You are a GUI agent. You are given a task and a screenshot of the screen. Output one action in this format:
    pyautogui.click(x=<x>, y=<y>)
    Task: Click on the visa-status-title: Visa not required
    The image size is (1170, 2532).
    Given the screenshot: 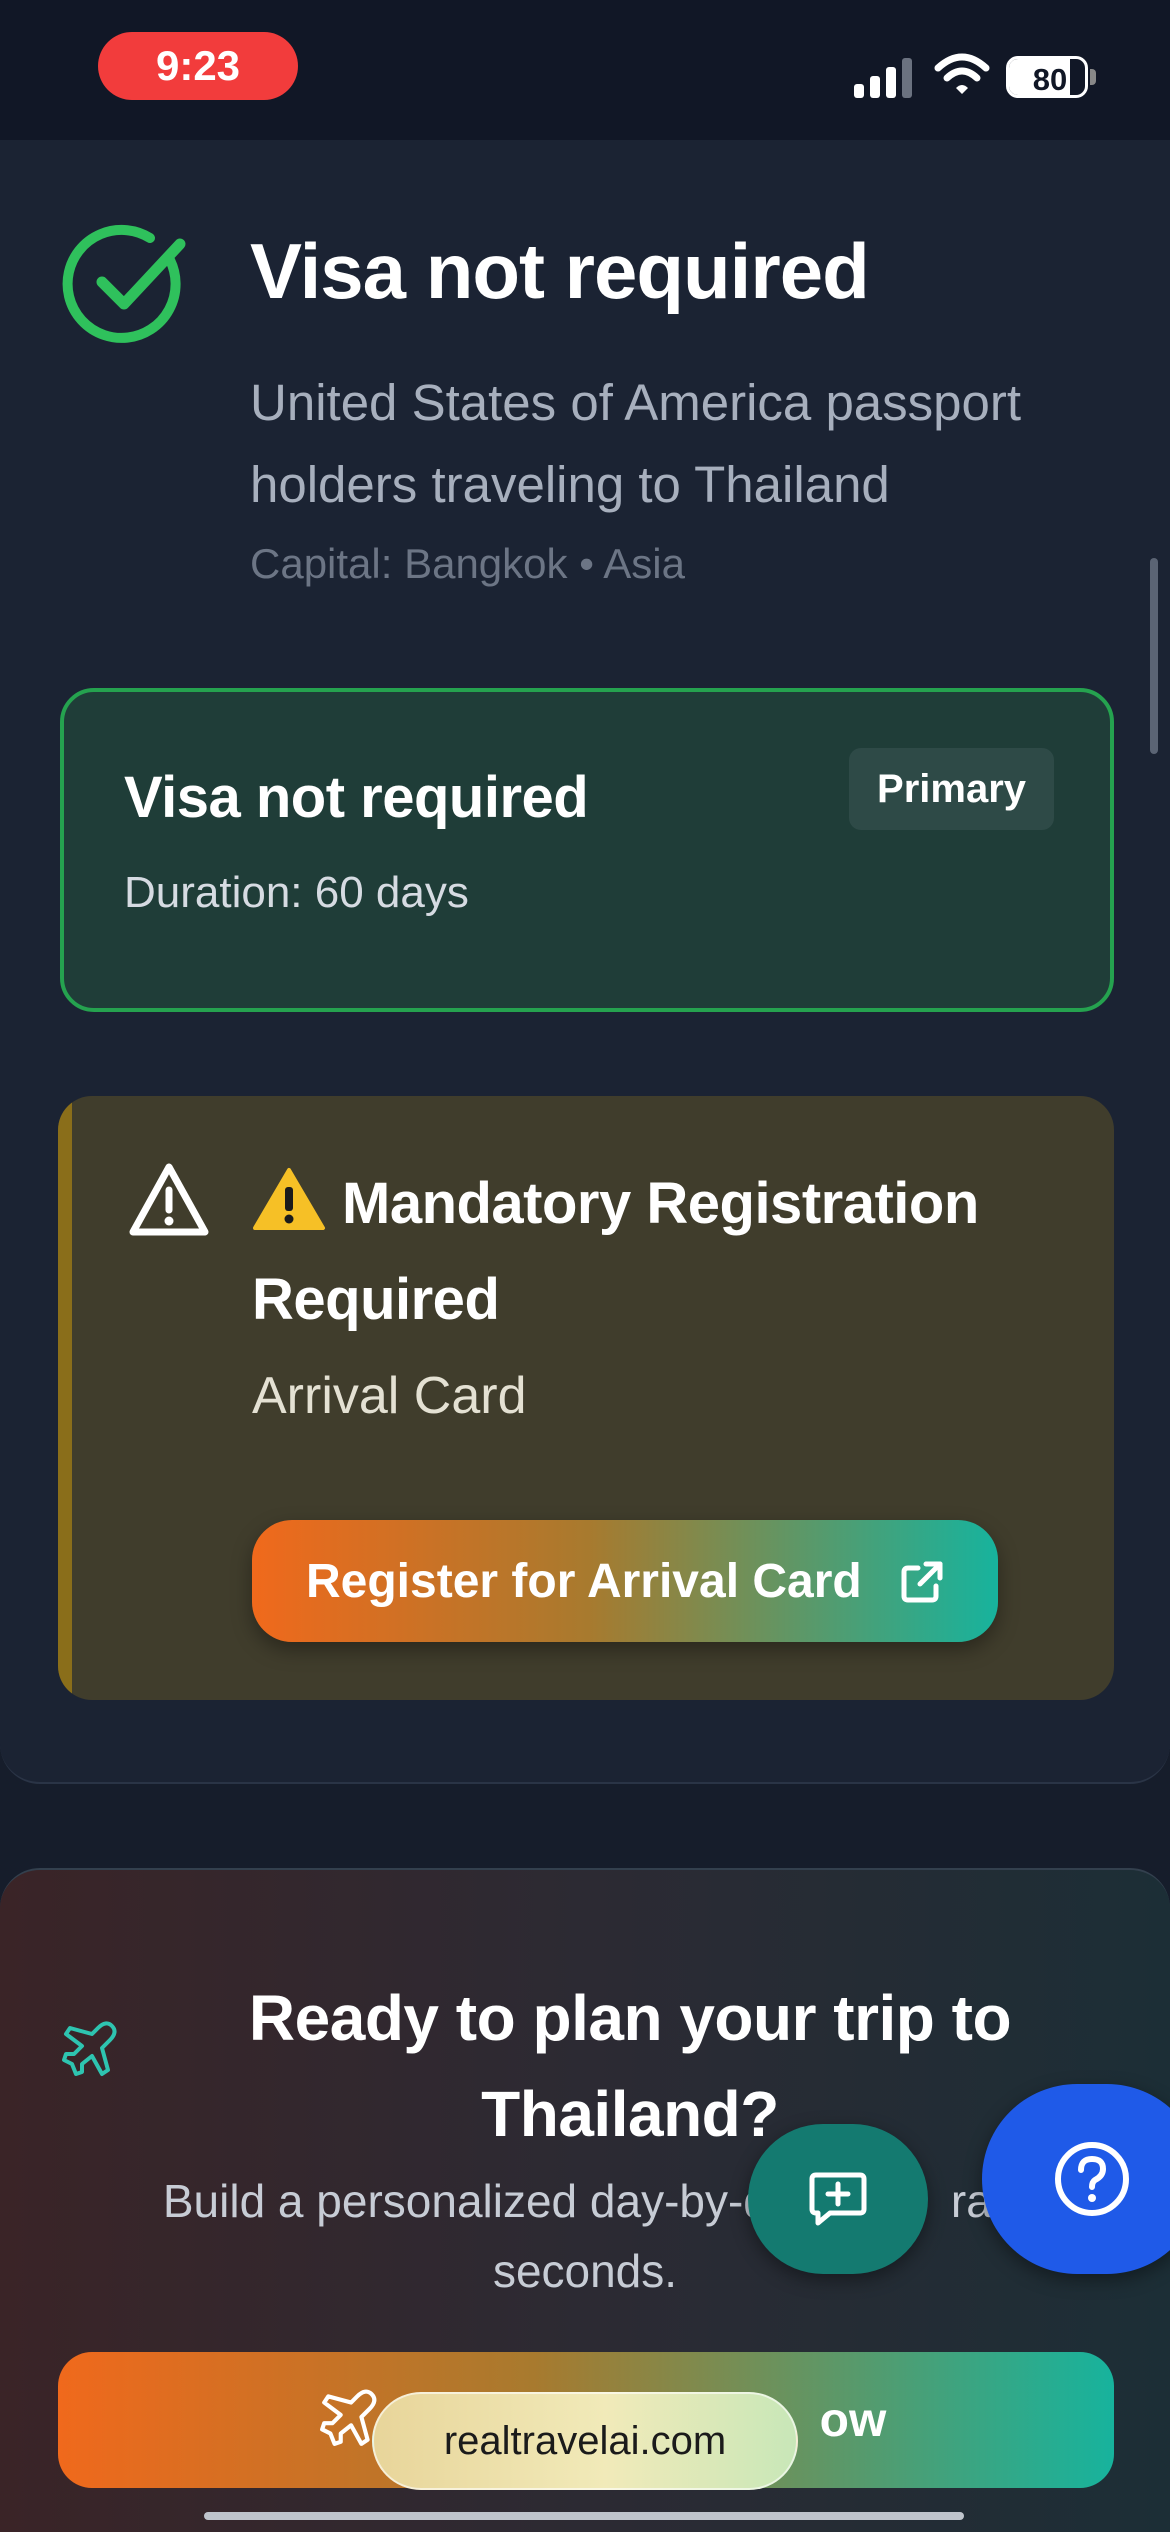 What is the action you would take?
    pyautogui.click(x=560, y=271)
    